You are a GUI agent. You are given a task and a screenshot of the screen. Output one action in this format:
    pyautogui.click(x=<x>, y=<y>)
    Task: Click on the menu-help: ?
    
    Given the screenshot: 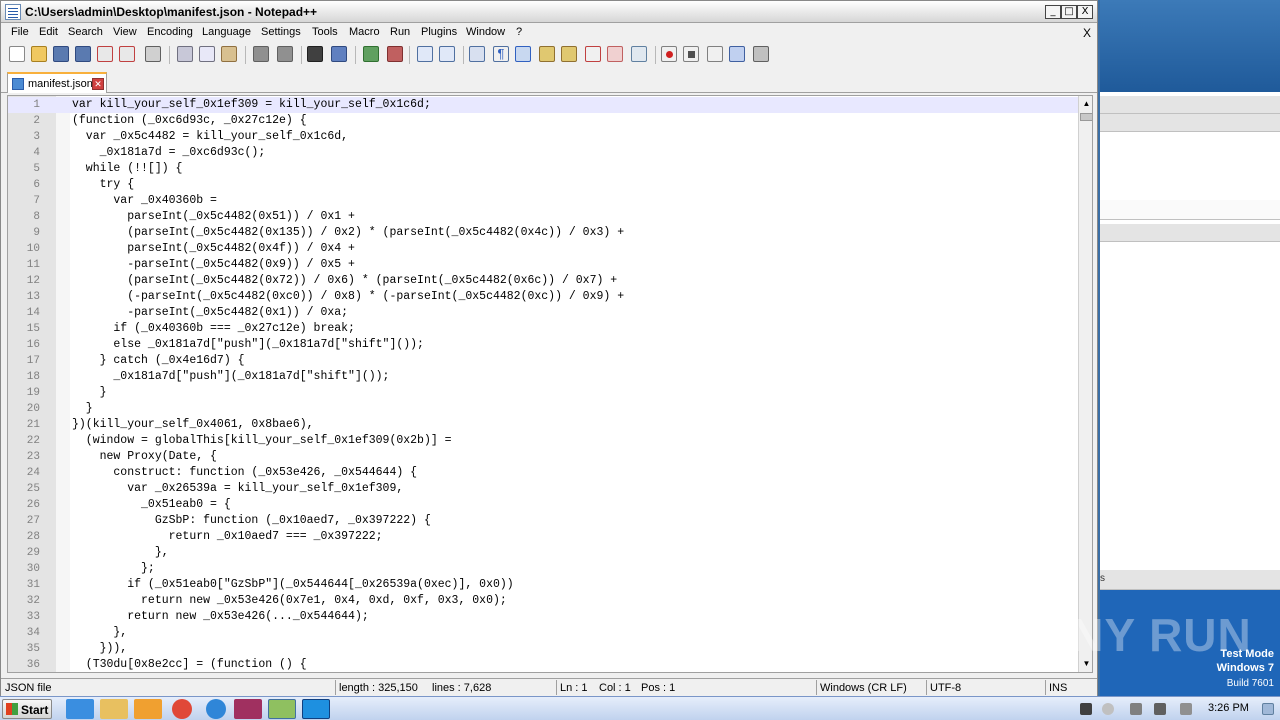 What is the action you would take?
    pyautogui.click(x=519, y=32)
    